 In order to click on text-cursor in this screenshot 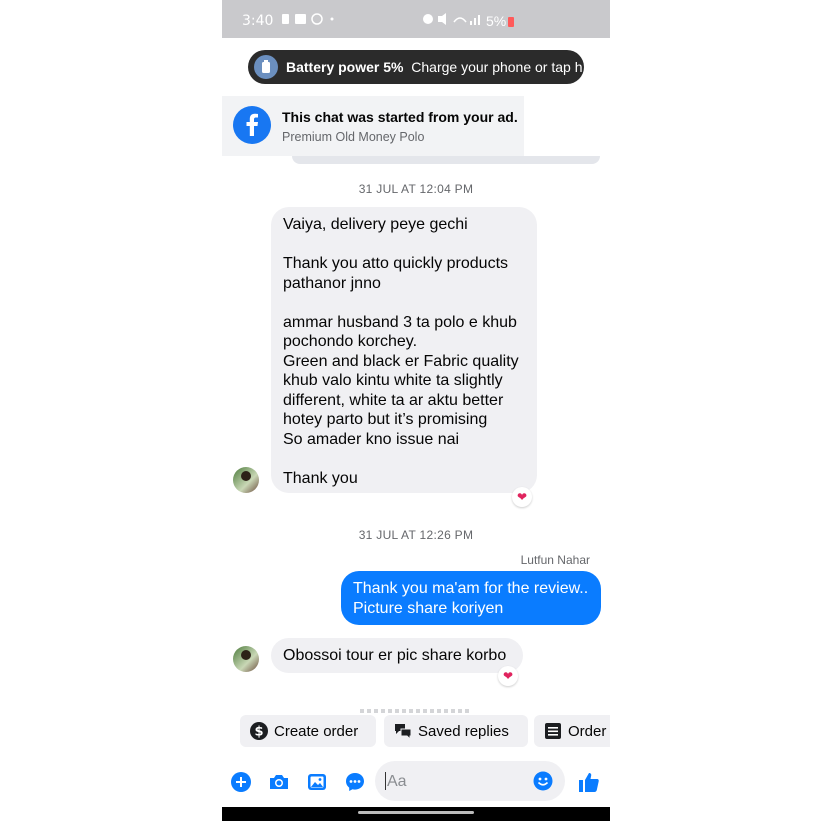, I will do `click(385, 781)`.